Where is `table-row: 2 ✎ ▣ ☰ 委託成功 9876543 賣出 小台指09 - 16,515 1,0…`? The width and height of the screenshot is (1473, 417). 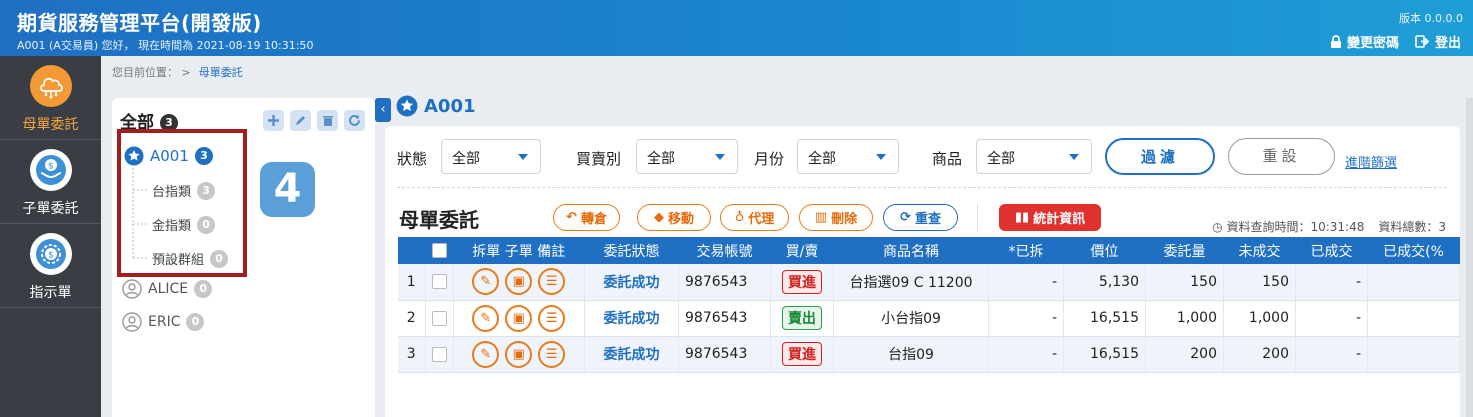 table-row: 2 ✎ ▣ ☰ 委託成功 9876543 賣出 小台指09 - 16,515 1,0… is located at coordinates (929, 318).